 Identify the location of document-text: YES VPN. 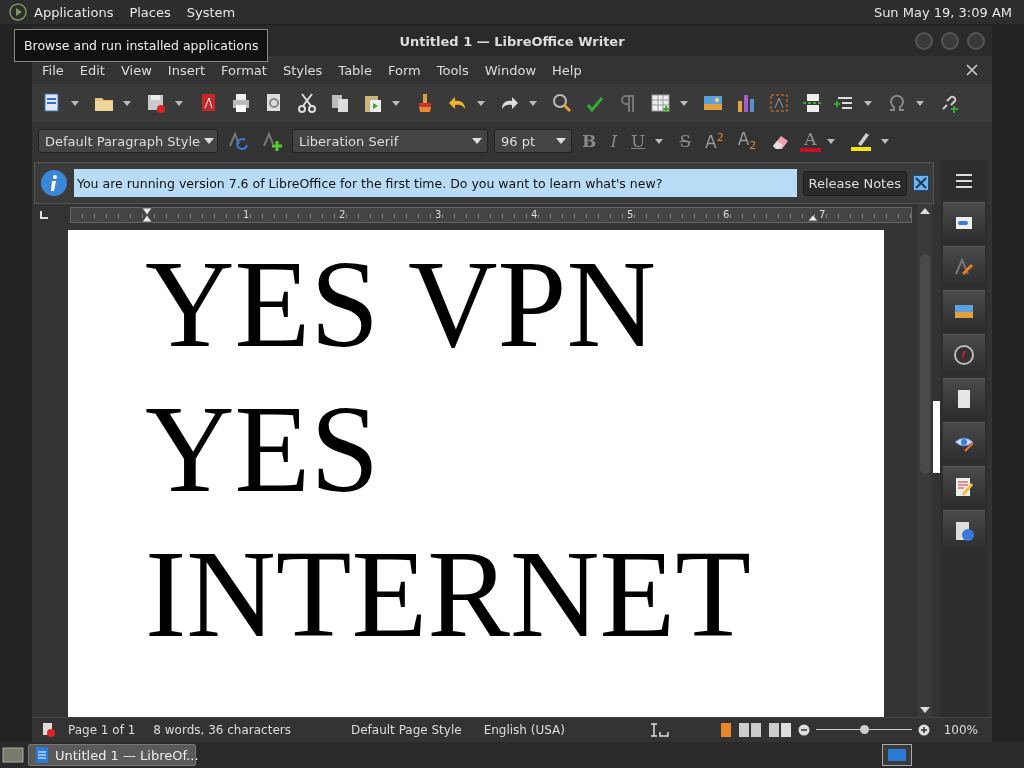
(401, 305).